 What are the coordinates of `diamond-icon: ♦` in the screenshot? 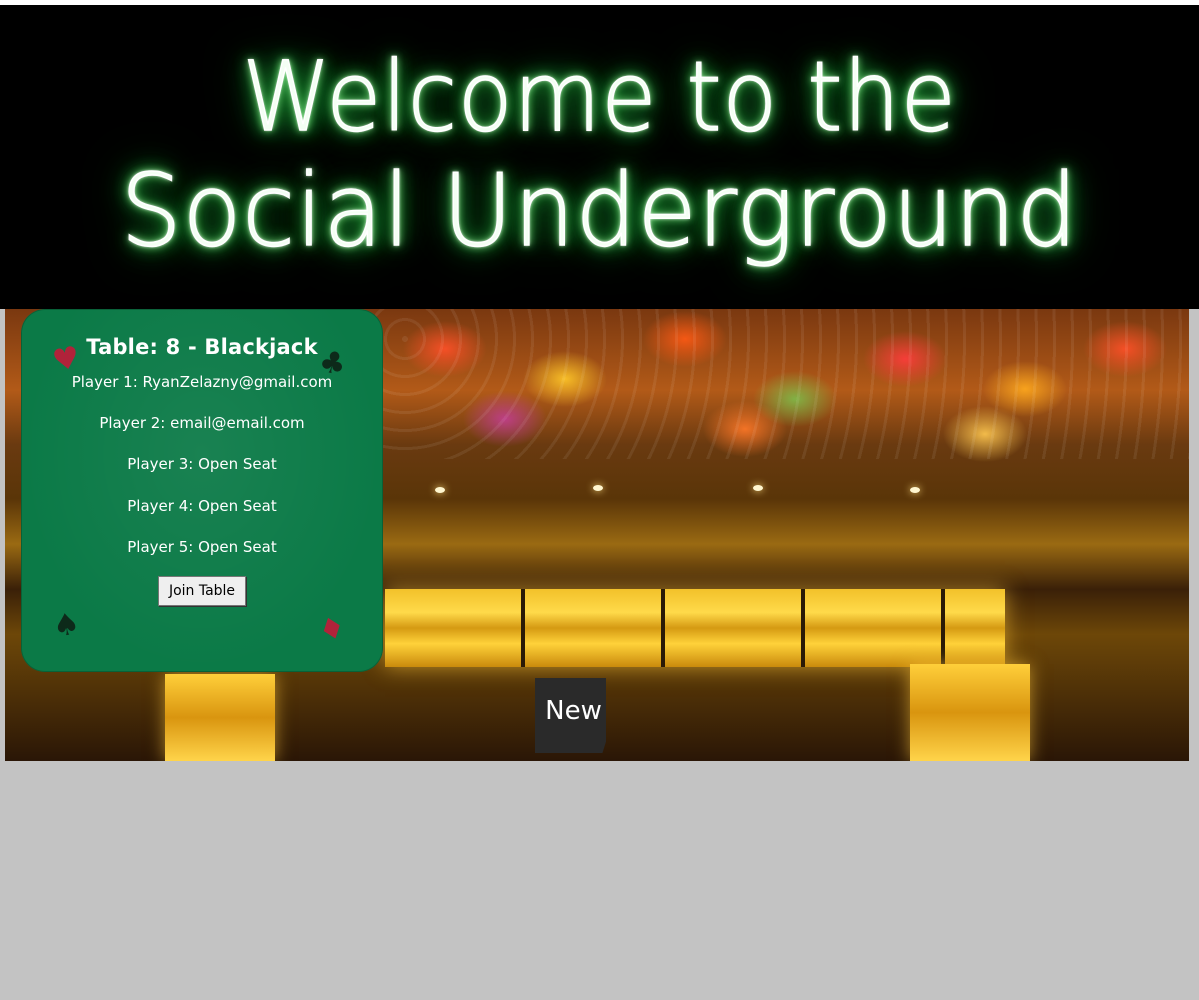 It's located at (332, 629).